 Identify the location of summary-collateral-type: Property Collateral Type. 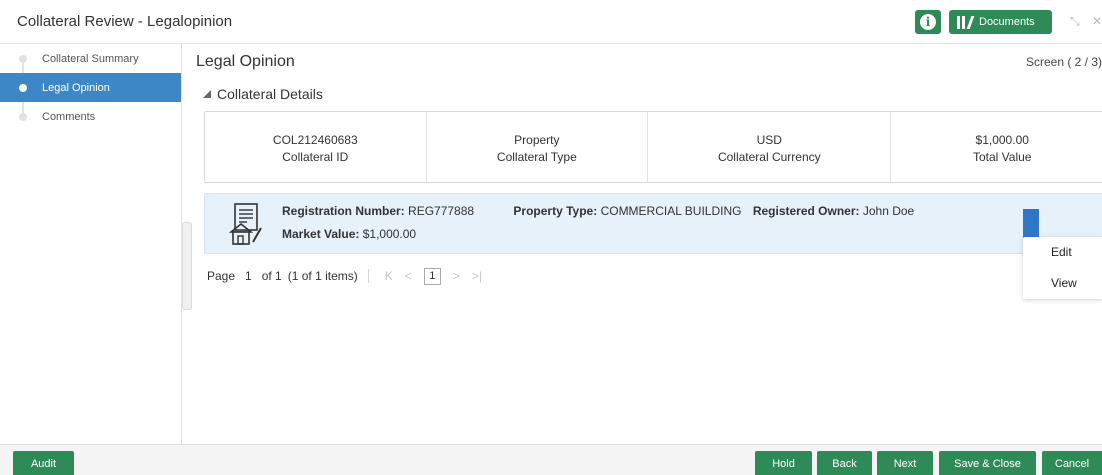
(538, 147).